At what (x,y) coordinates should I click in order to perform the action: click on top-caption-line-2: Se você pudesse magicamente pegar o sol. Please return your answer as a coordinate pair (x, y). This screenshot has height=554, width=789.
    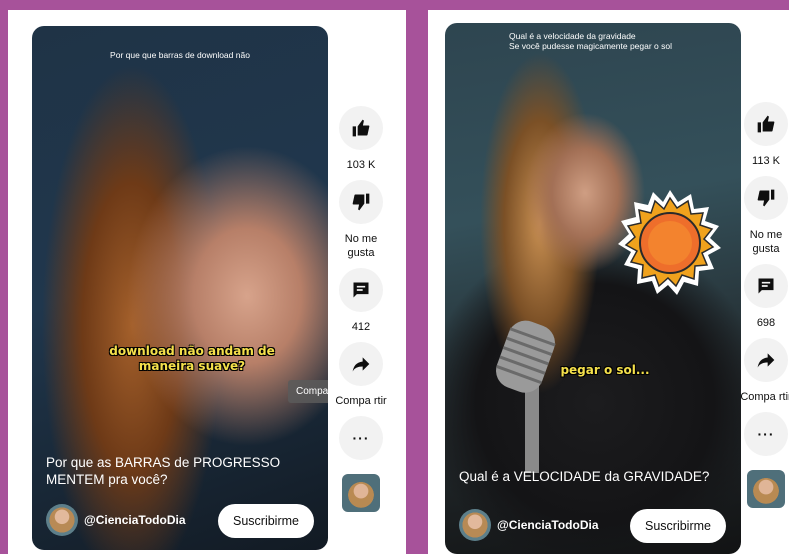
    Looking at the image, I should click on (591, 46).